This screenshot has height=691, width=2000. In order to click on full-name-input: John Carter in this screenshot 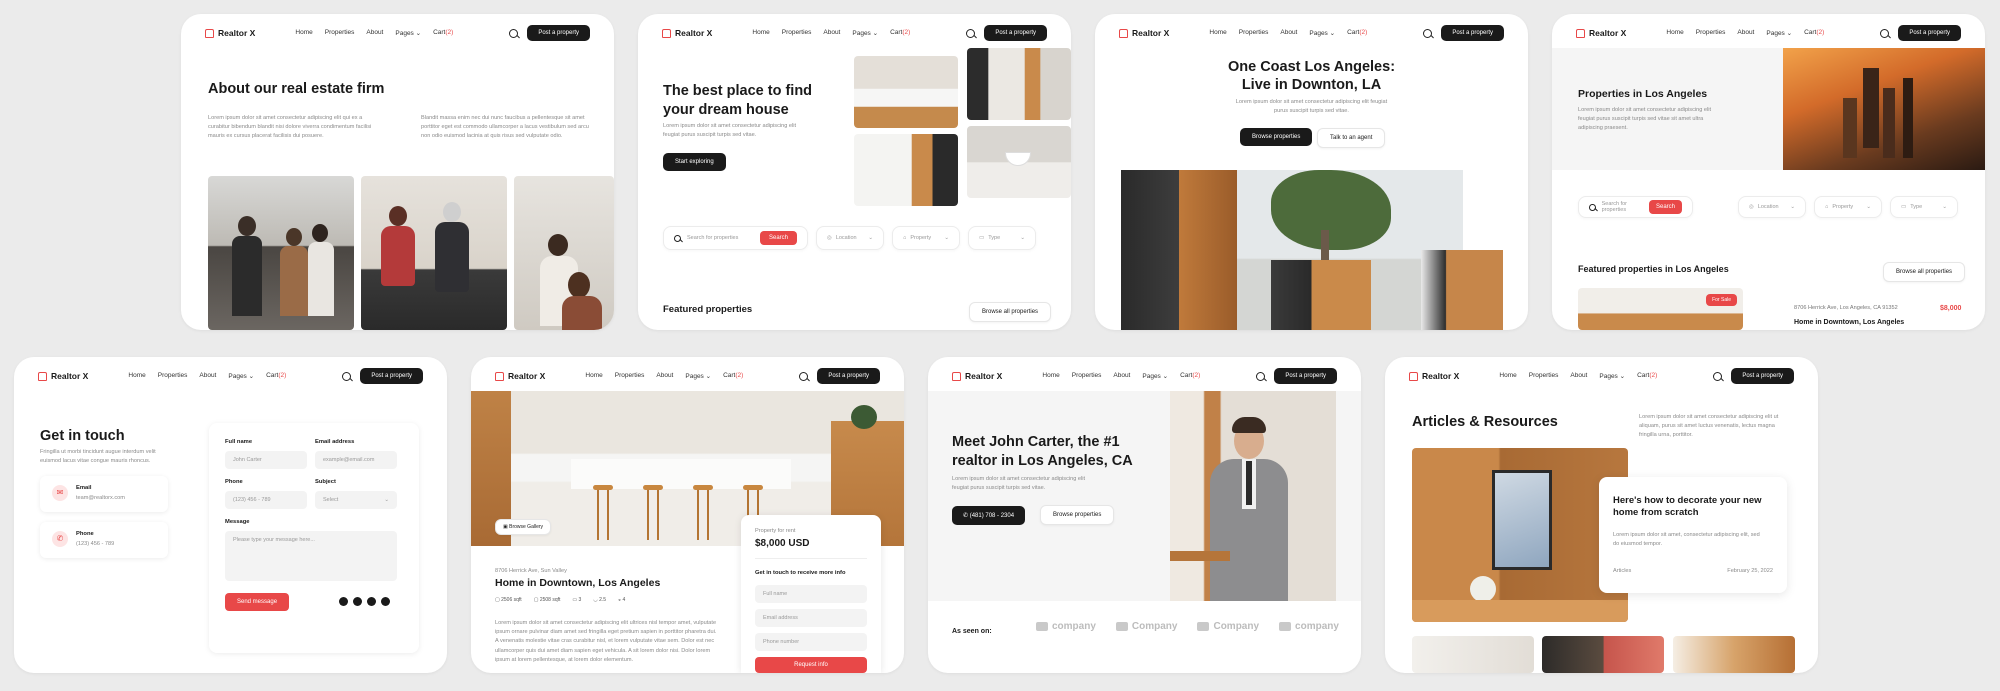, I will do `click(266, 460)`.